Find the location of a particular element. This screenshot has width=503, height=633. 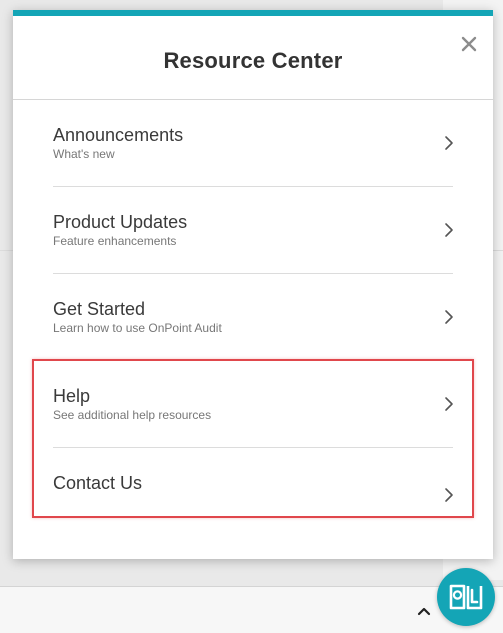

menu-item-label: Help is located at coordinates (72, 396).